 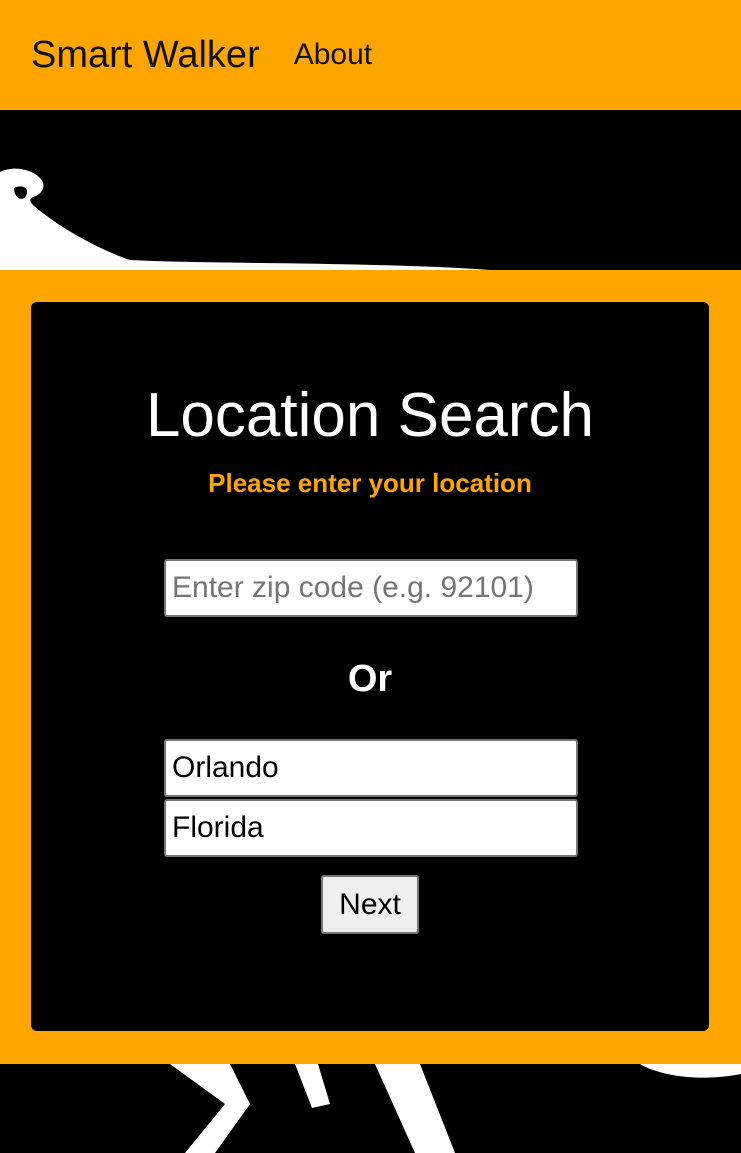 What do you see at coordinates (370, 483) in the screenshot?
I see `page-subtitle: Please enter your location` at bounding box center [370, 483].